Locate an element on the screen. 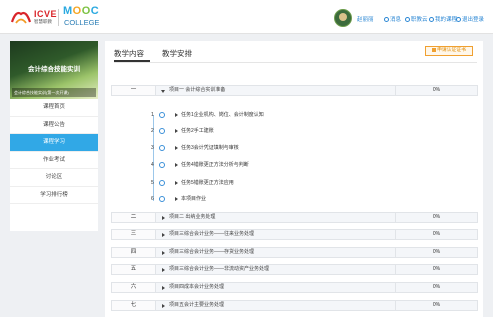 This screenshot has height=317, width=493. task-title: 任务2手工建账 is located at coordinates (197, 131).